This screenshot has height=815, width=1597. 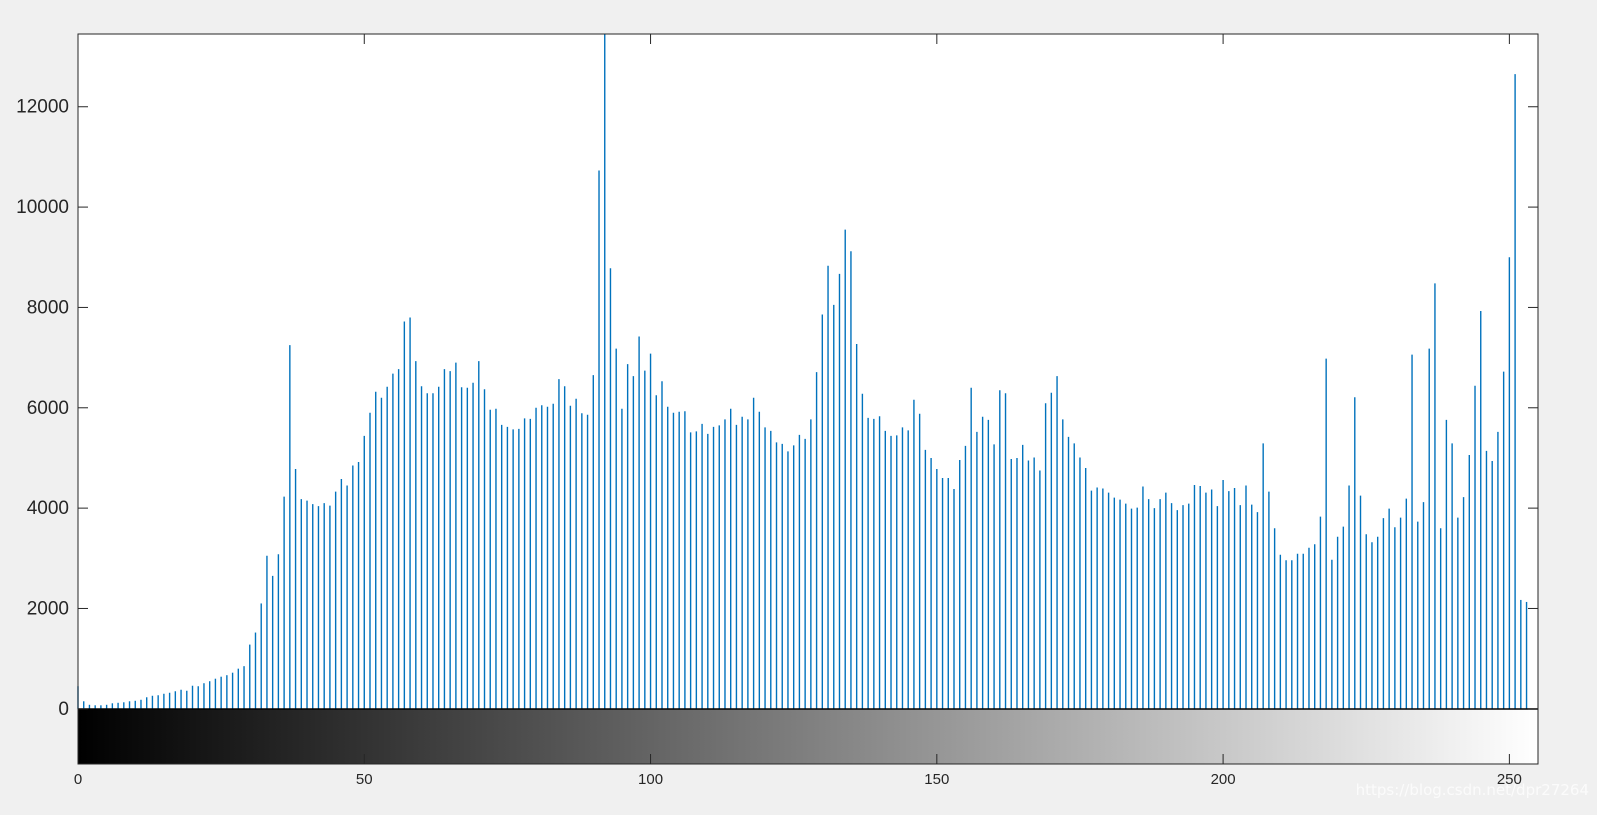 I want to click on x-tick-label: 100, so click(x=650, y=779).